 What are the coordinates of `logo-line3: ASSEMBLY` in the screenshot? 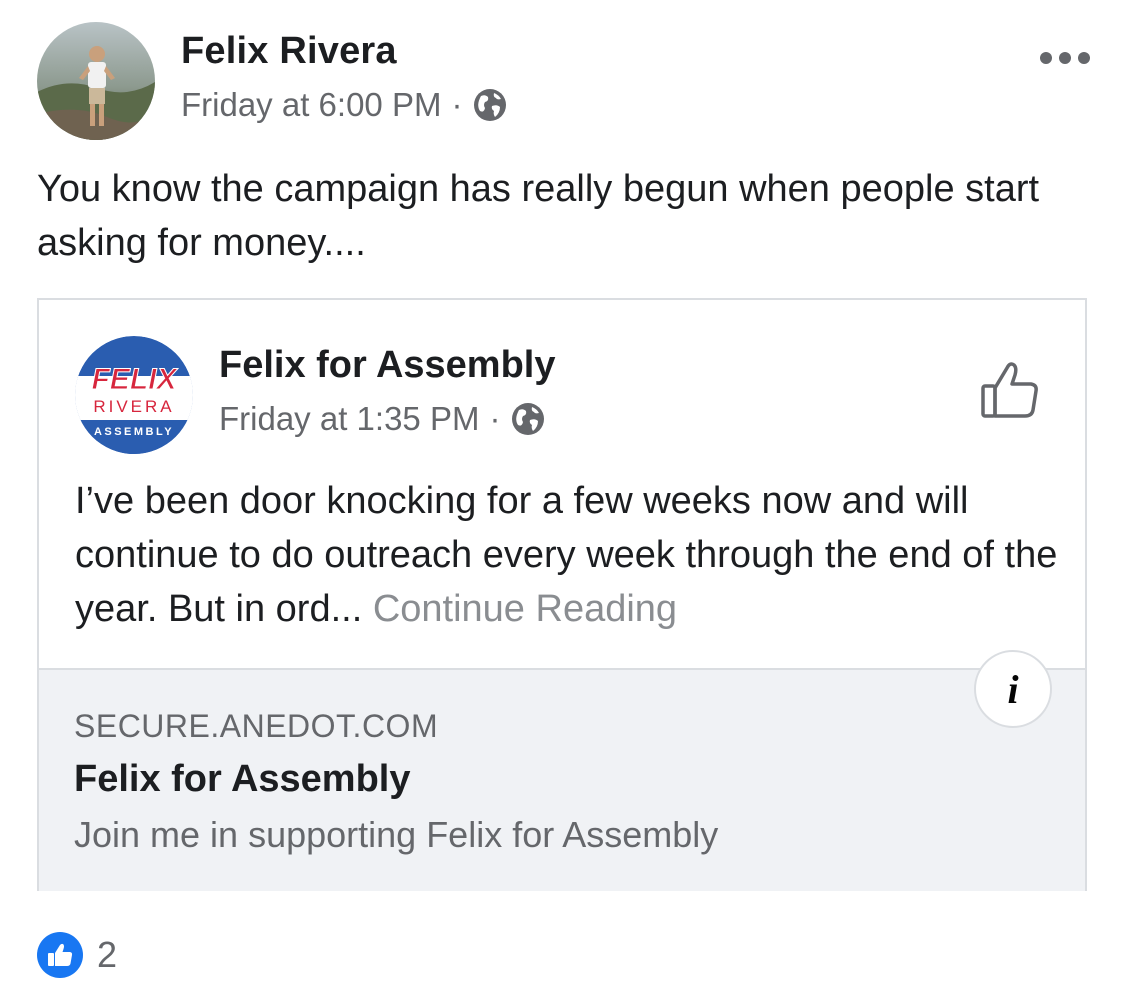 It's located at (134, 432).